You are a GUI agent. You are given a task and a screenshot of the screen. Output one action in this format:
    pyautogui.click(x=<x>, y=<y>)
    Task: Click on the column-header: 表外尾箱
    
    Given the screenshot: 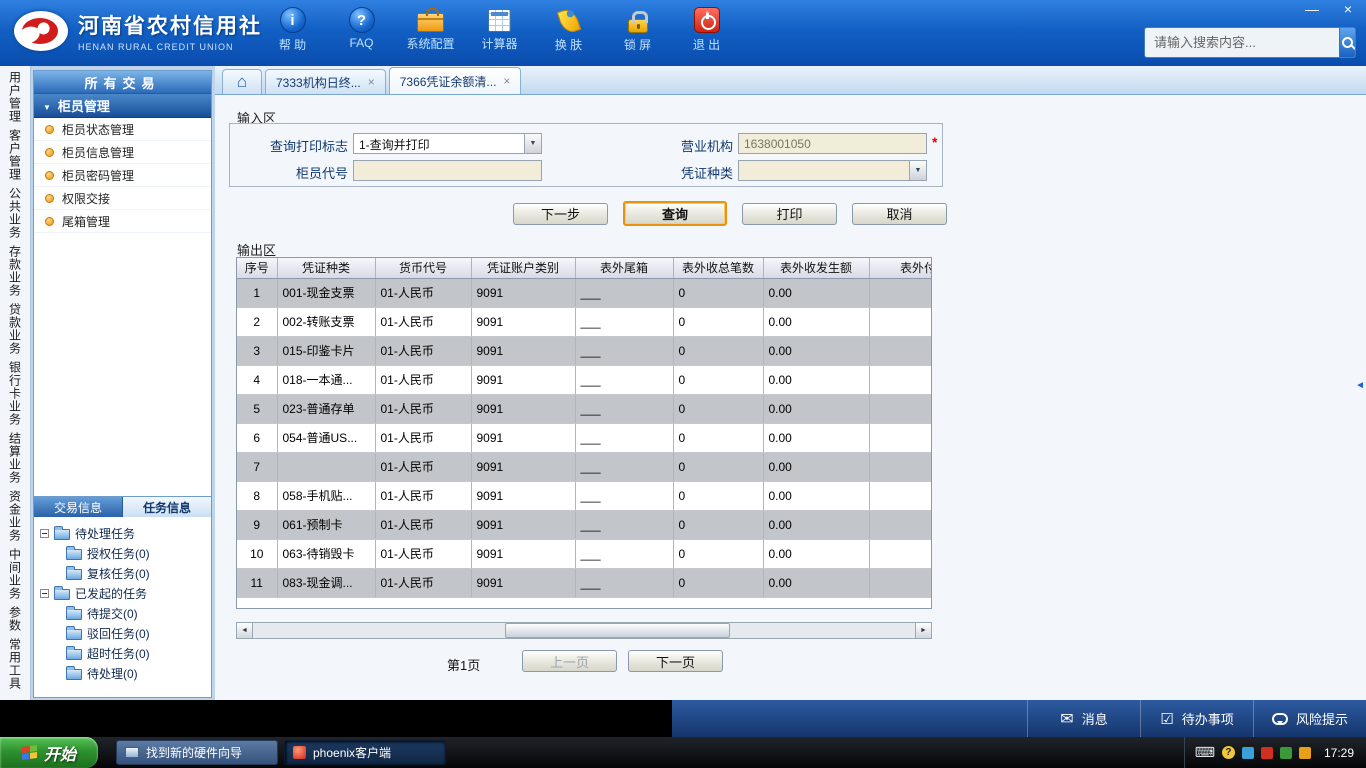 What is the action you would take?
    pyautogui.click(x=624, y=268)
    